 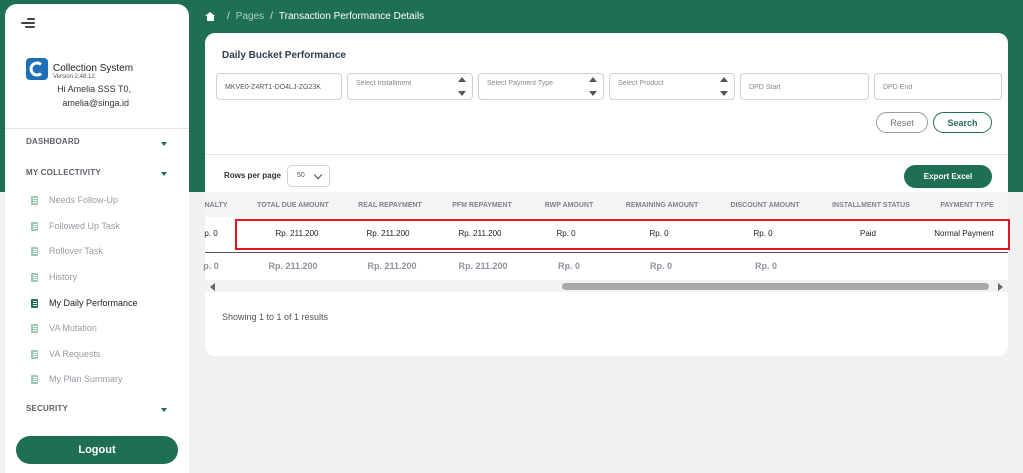 What do you see at coordinates (301, 175) in the screenshot?
I see `rows-per-page-value: 50` at bounding box center [301, 175].